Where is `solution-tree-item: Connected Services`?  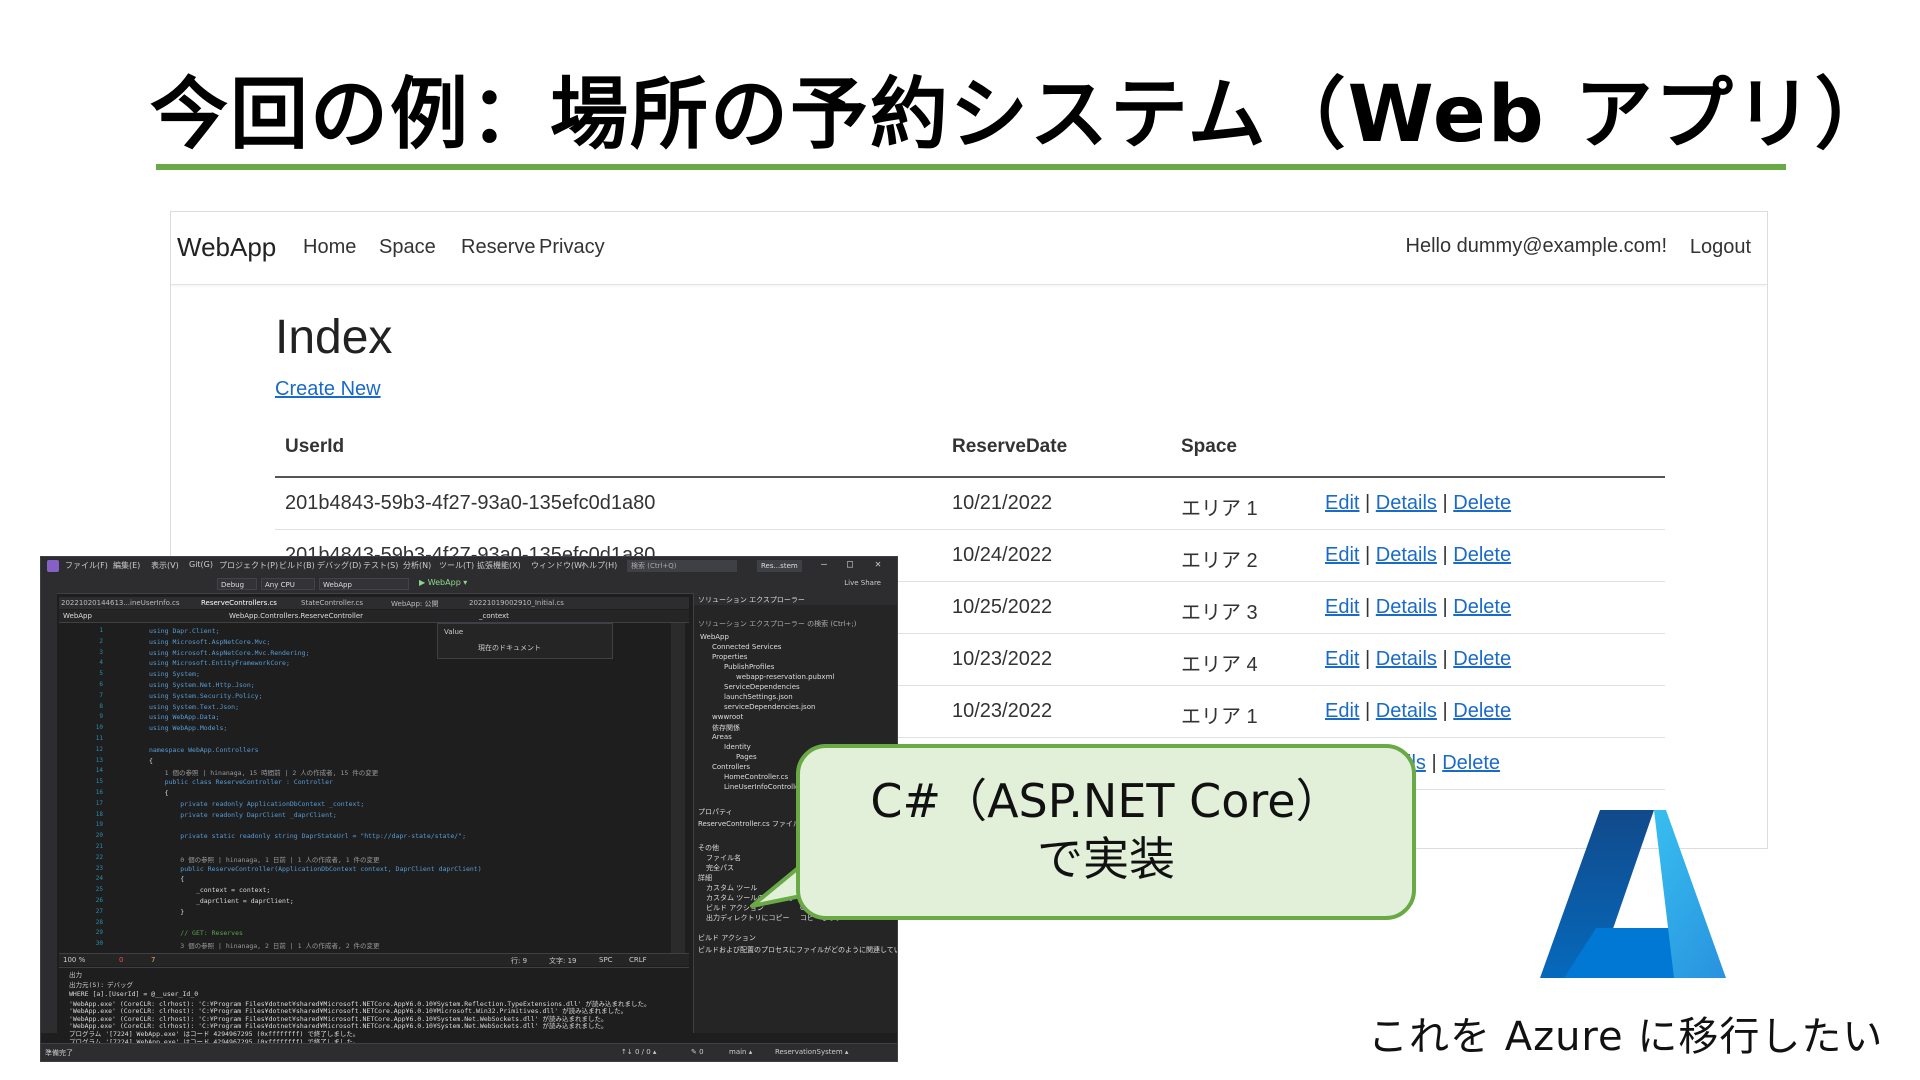 solution-tree-item: Connected Services is located at coordinates (746, 647).